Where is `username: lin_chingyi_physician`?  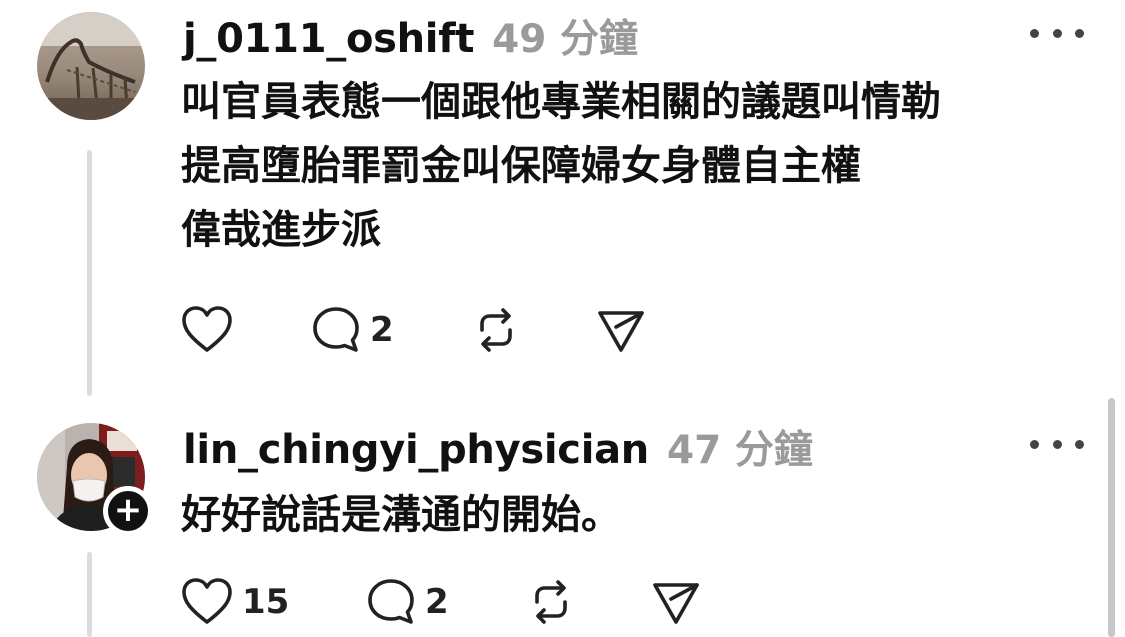 username: lin_chingyi_physician is located at coordinates (416, 450).